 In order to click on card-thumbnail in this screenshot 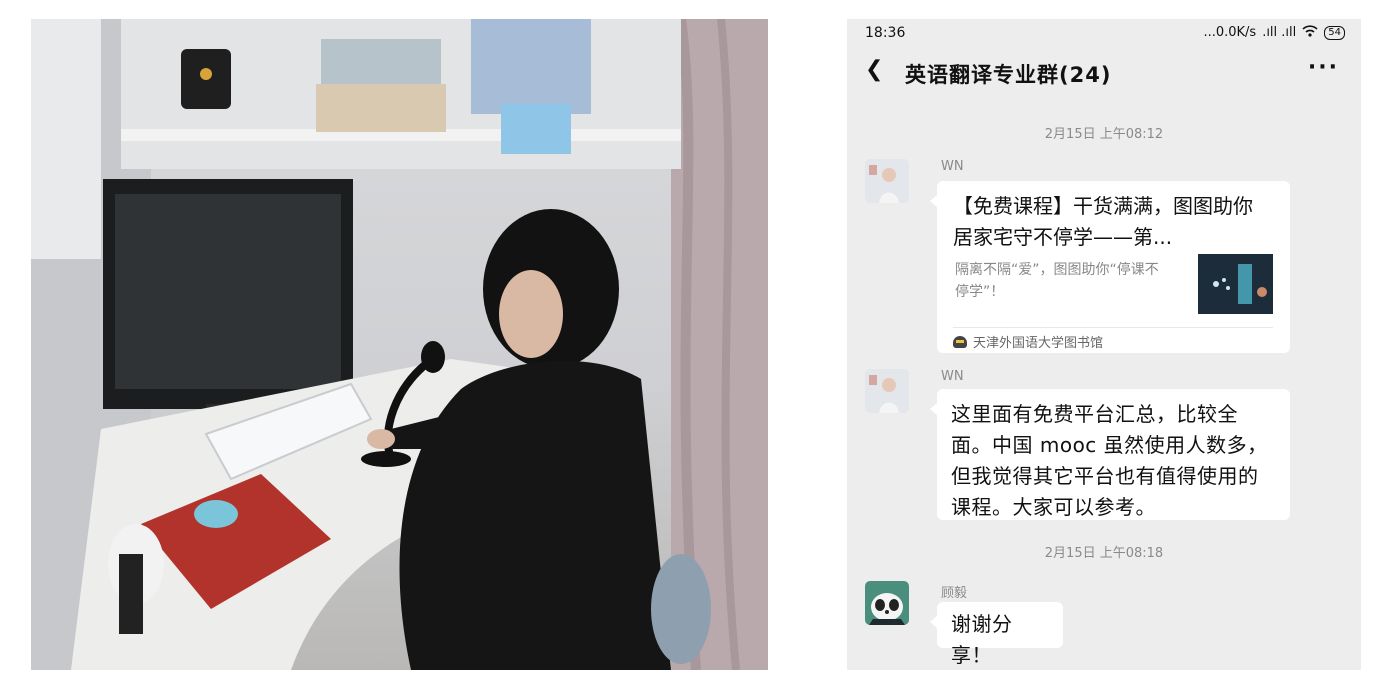, I will do `click(1235, 284)`.